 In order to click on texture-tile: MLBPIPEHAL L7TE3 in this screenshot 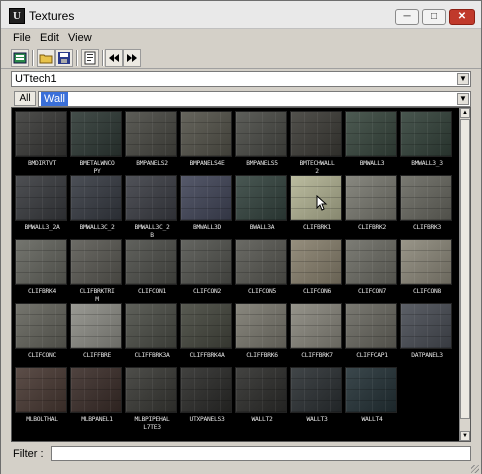, I will do `click(152, 399)`.